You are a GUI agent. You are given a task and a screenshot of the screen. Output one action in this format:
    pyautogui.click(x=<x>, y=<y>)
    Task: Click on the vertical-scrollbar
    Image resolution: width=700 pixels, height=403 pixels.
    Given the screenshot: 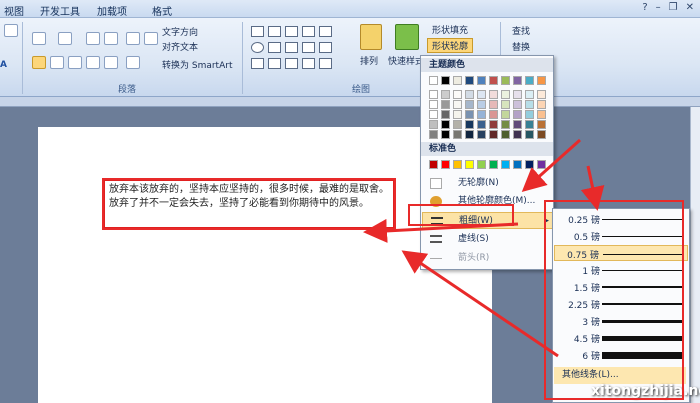 What is the action you would take?
    pyautogui.click(x=695, y=255)
    